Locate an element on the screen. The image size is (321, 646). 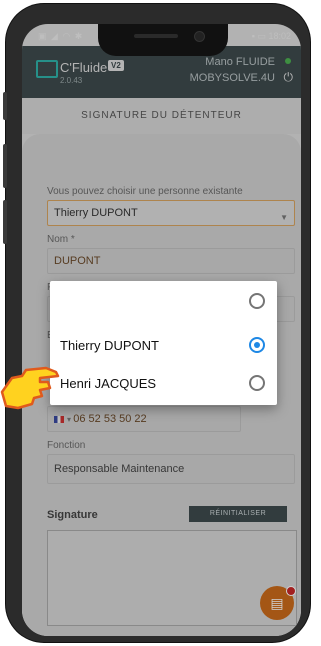
camera-notch is located at coordinates (163, 40).